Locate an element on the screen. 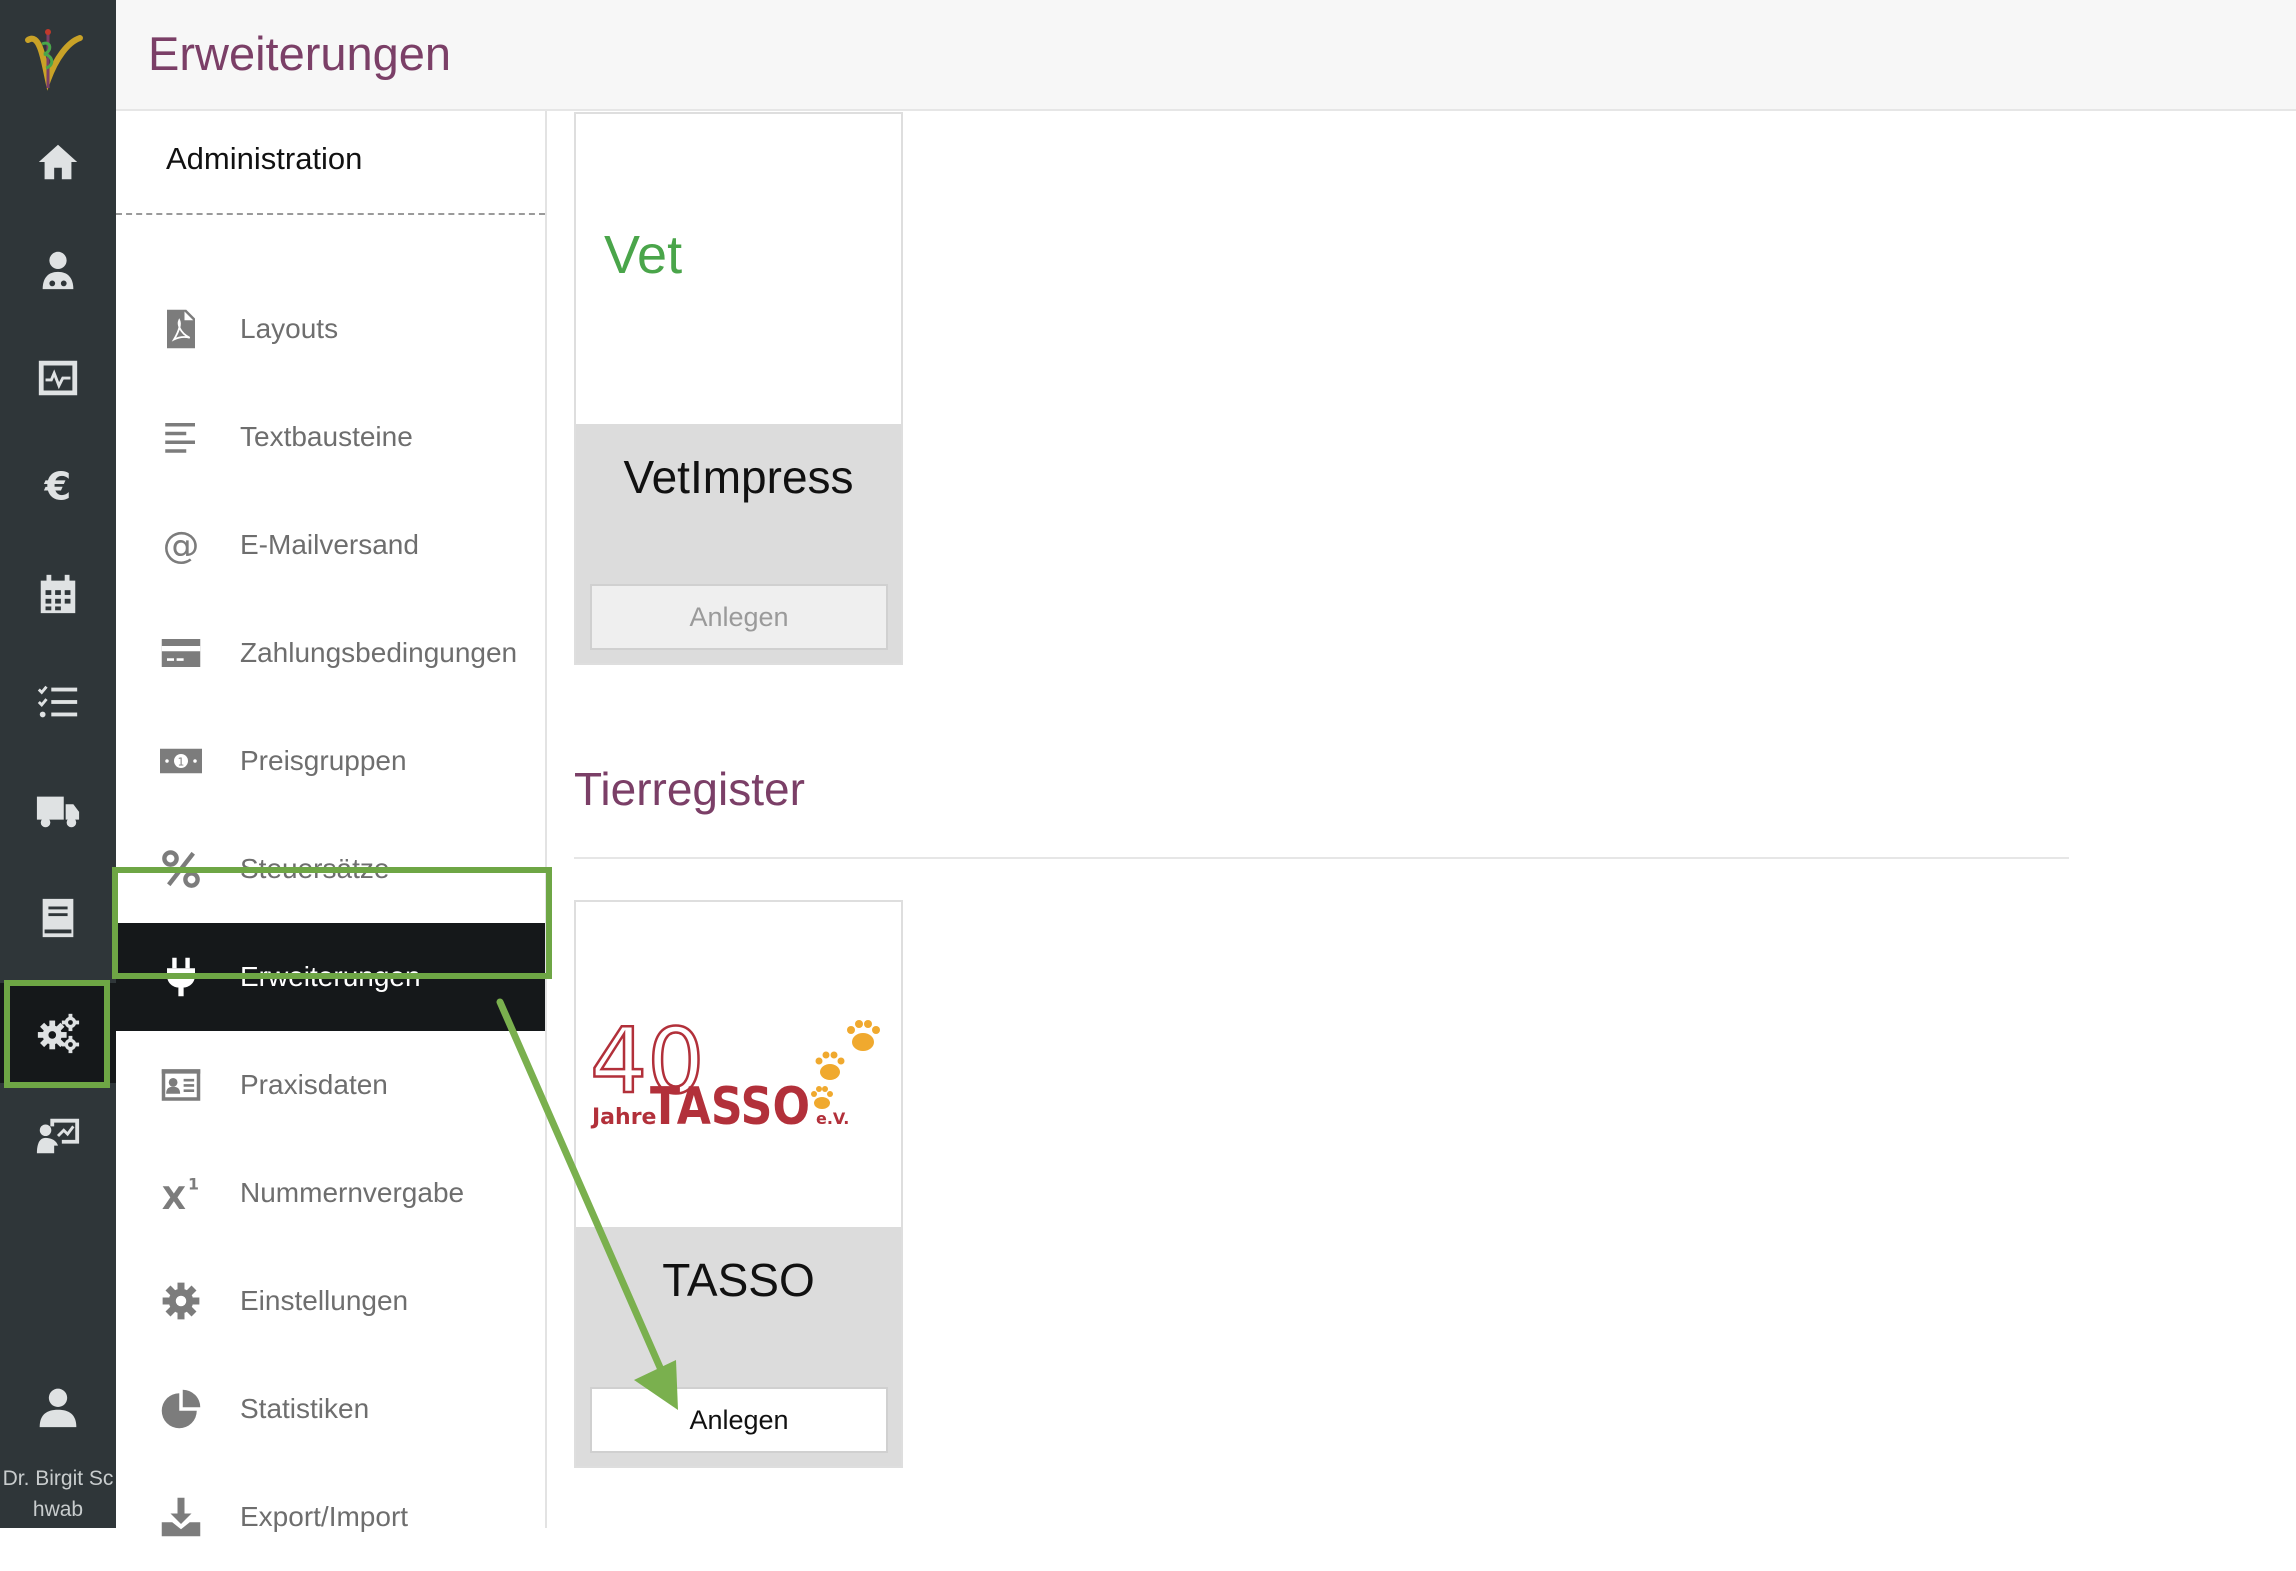 This screenshot has height=1571, width=2296. rail-finance-button: € is located at coordinates (58, 486).